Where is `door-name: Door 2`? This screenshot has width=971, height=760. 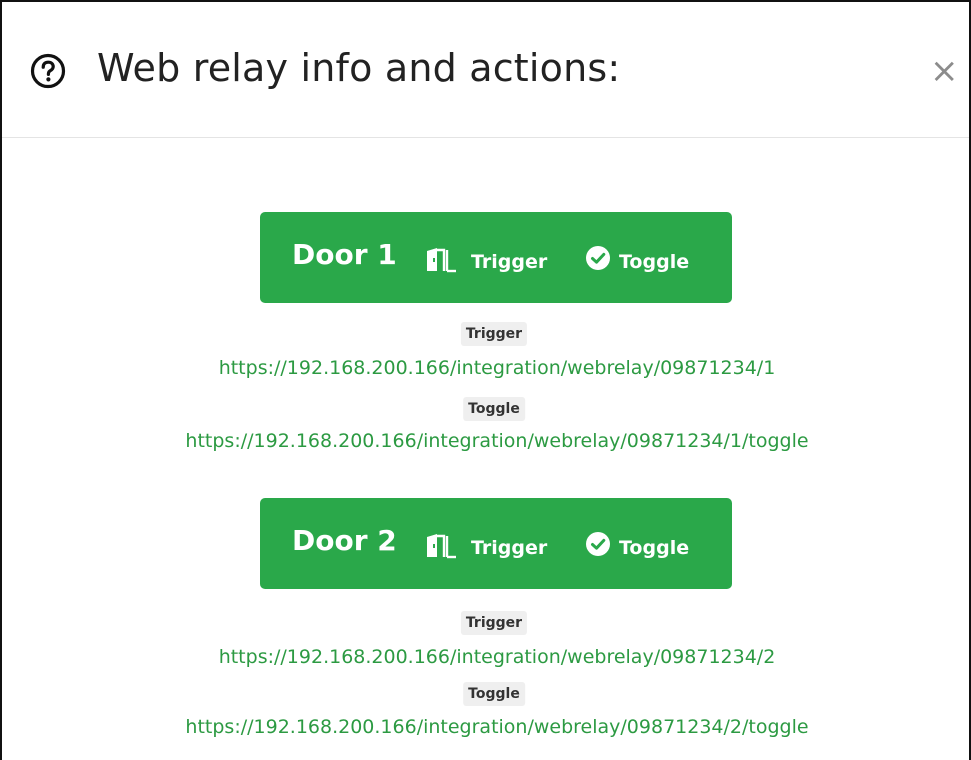
door-name: Door 2 is located at coordinates (344, 540).